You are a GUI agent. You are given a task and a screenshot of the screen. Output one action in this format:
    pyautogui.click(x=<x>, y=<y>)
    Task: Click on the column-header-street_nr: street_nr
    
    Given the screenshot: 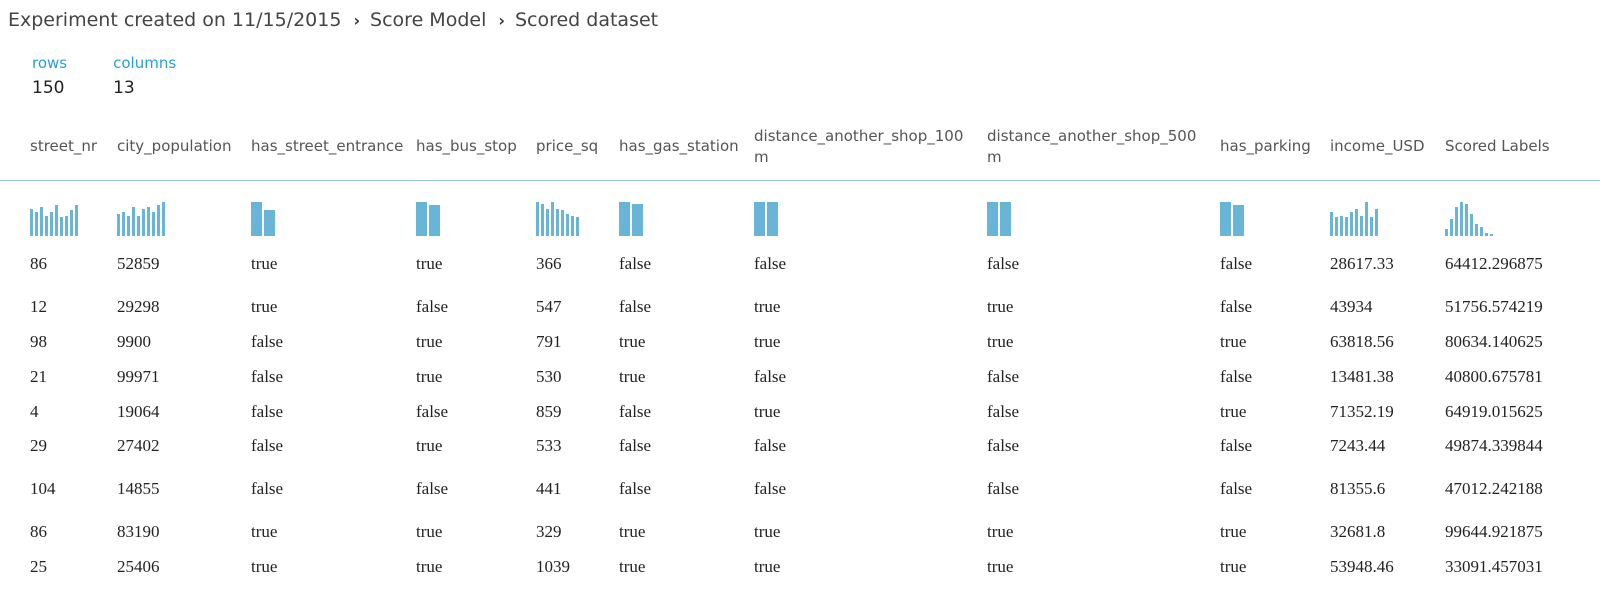 What is the action you would take?
    pyautogui.click(x=63, y=146)
    